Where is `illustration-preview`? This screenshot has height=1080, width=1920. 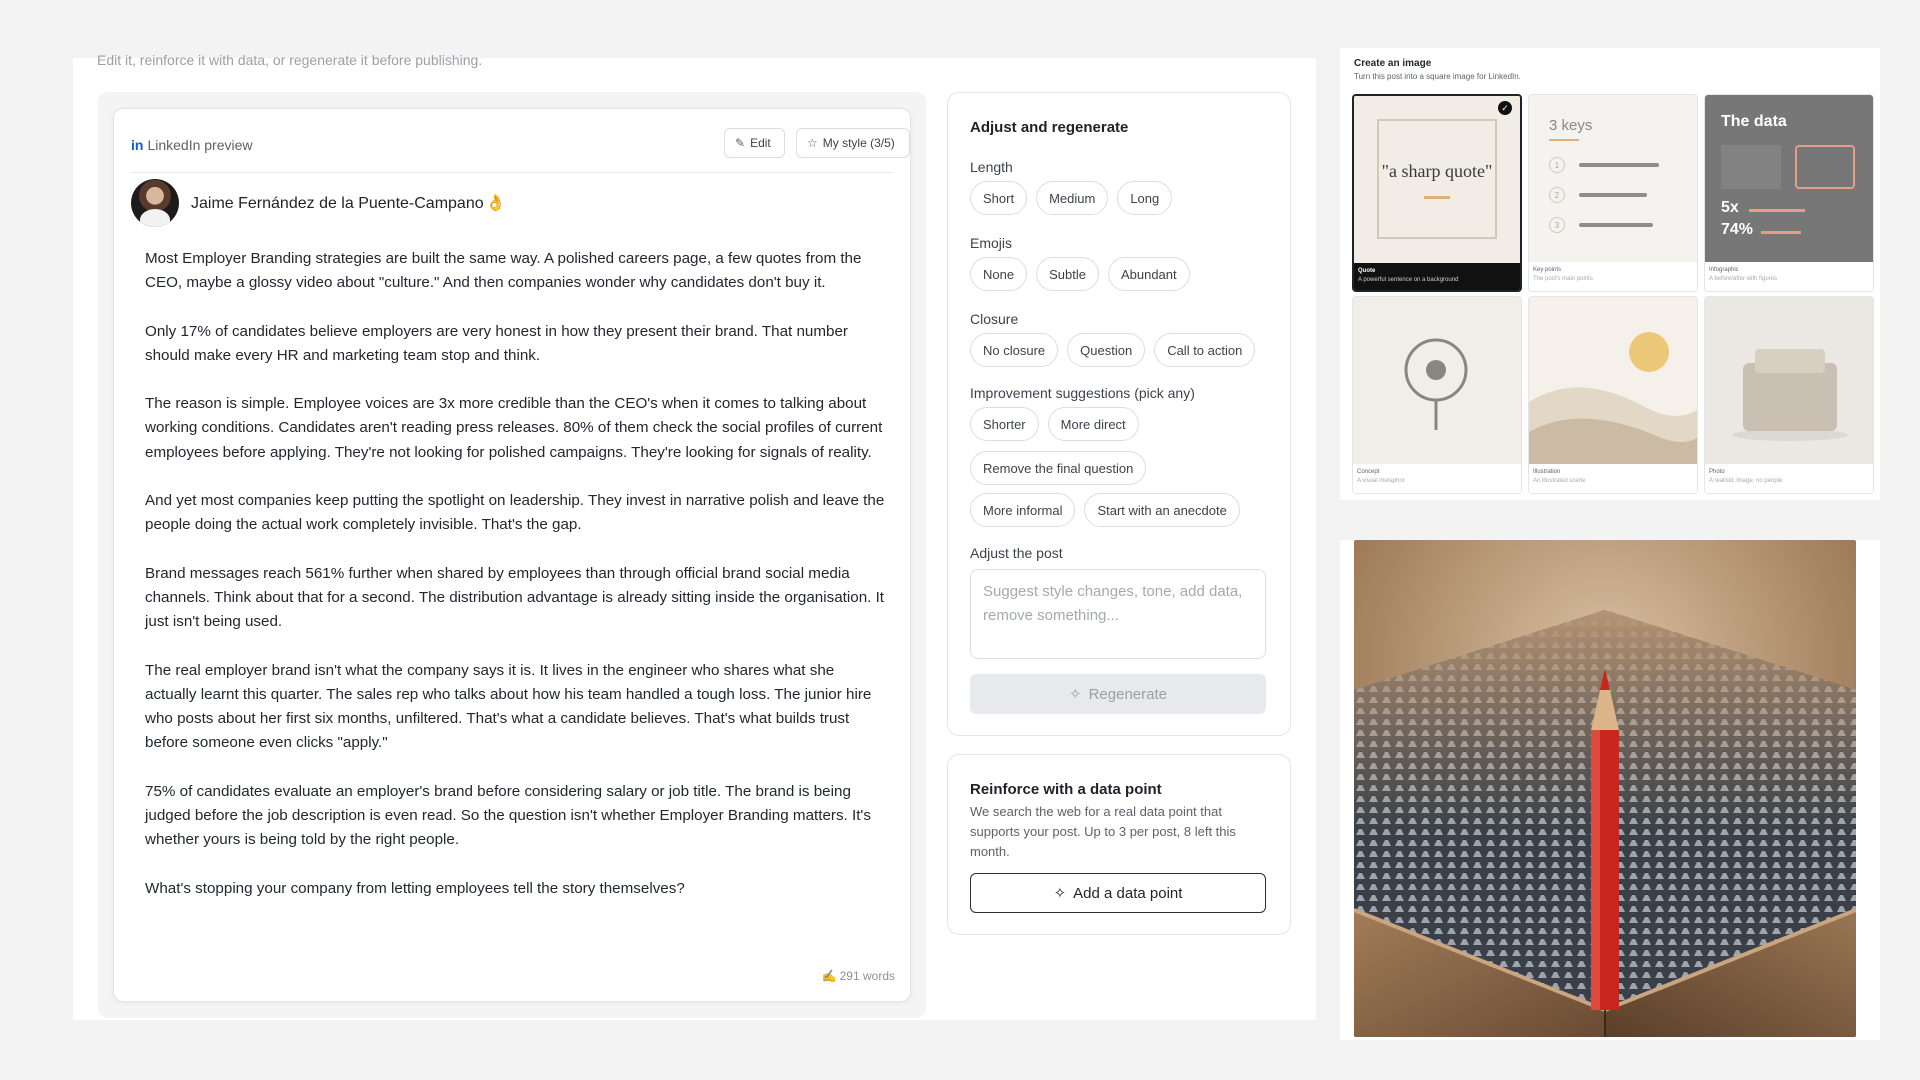 illustration-preview is located at coordinates (1613, 380).